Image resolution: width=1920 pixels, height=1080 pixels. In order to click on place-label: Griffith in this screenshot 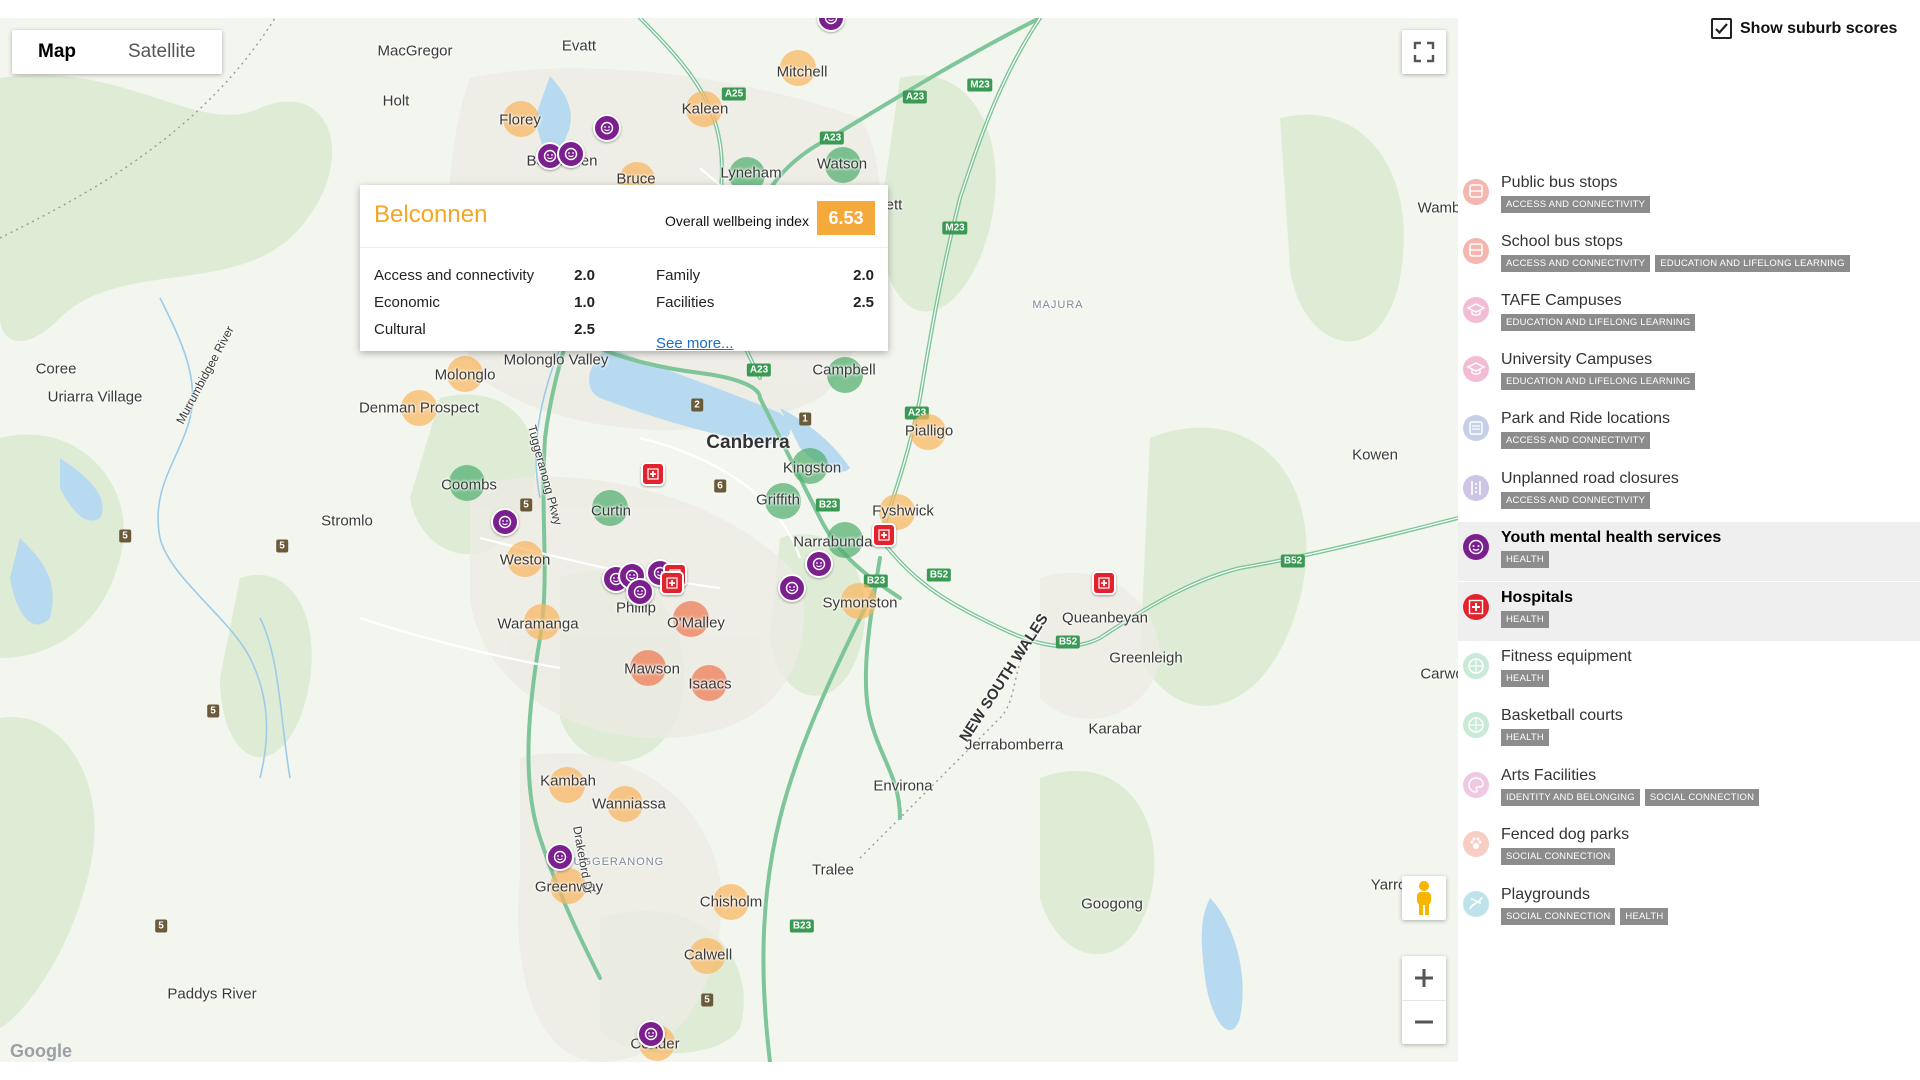, I will do `click(778, 500)`.